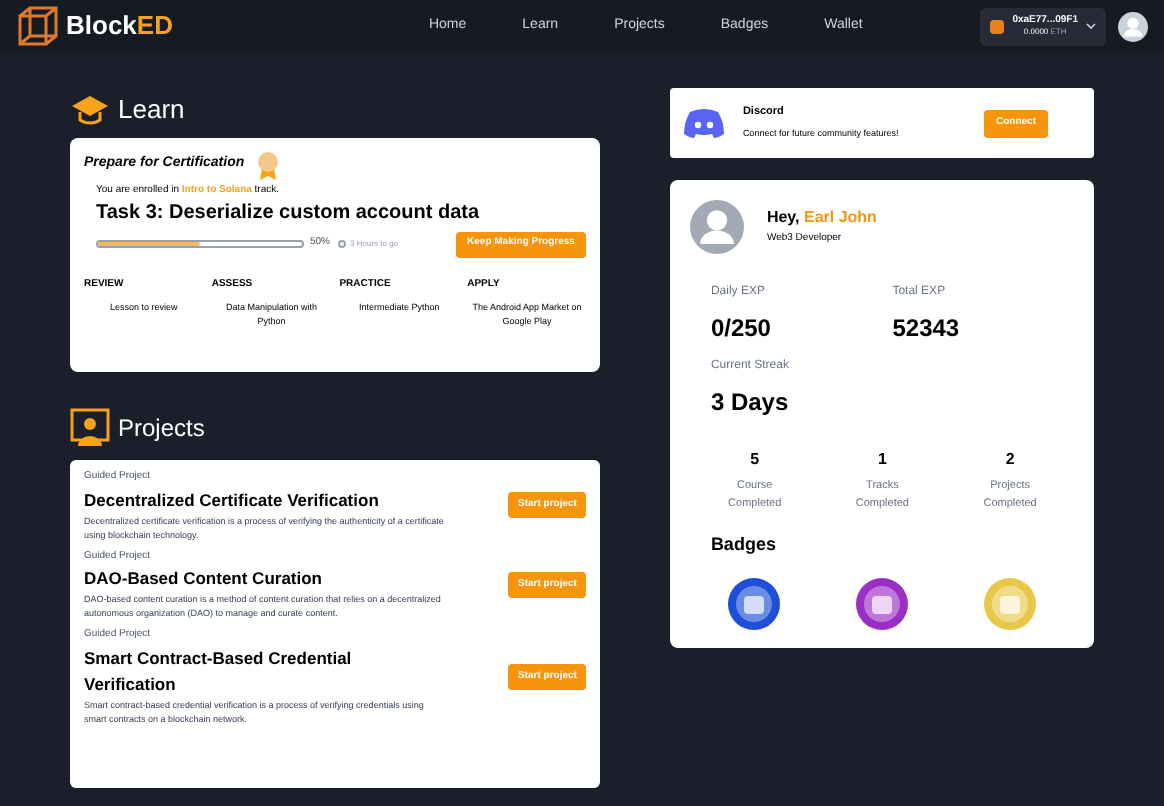 Image resolution: width=1164 pixels, height=806 pixels. I want to click on count-value: 5, so click(755, 460).